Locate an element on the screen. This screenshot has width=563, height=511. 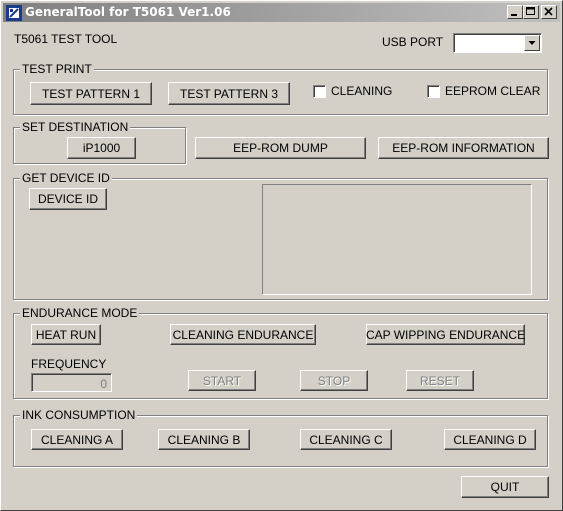
stop-button: STOP is located at coordinates (334, 380).